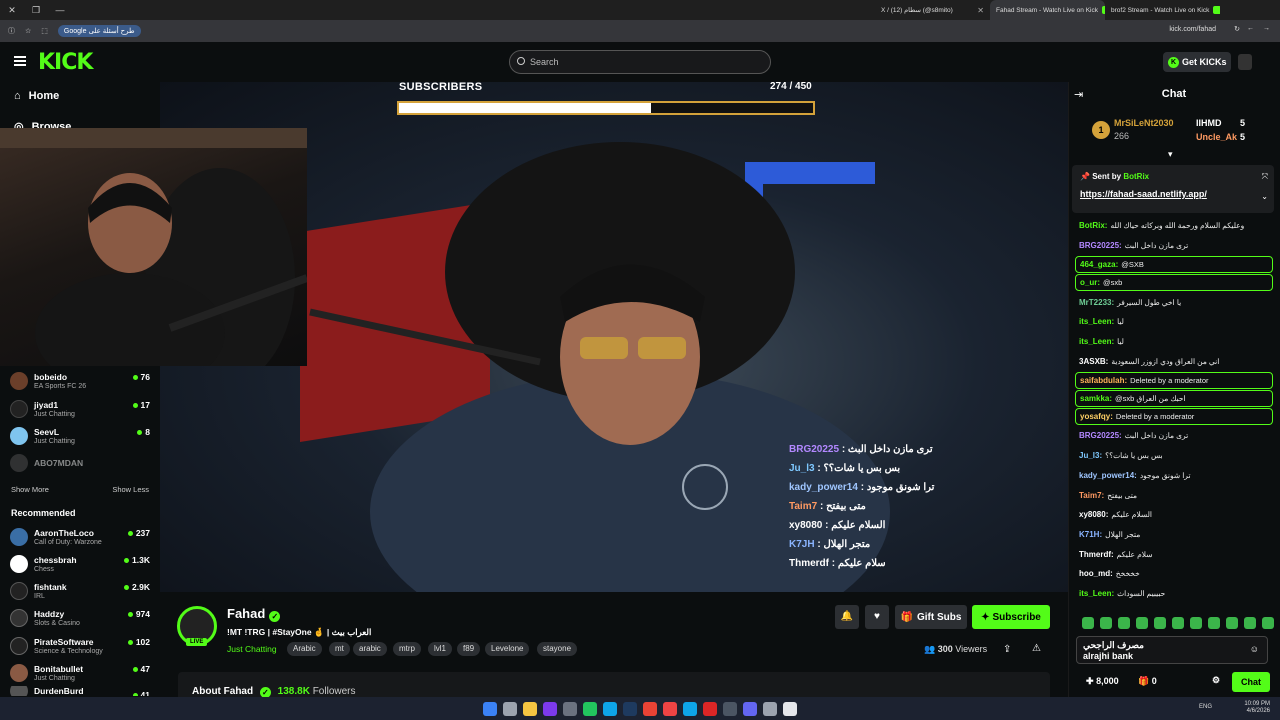 The width and height of the screenshot is (1280, 720). I want to click on leaderboard-user: IIHMD, so click(1209, 123).